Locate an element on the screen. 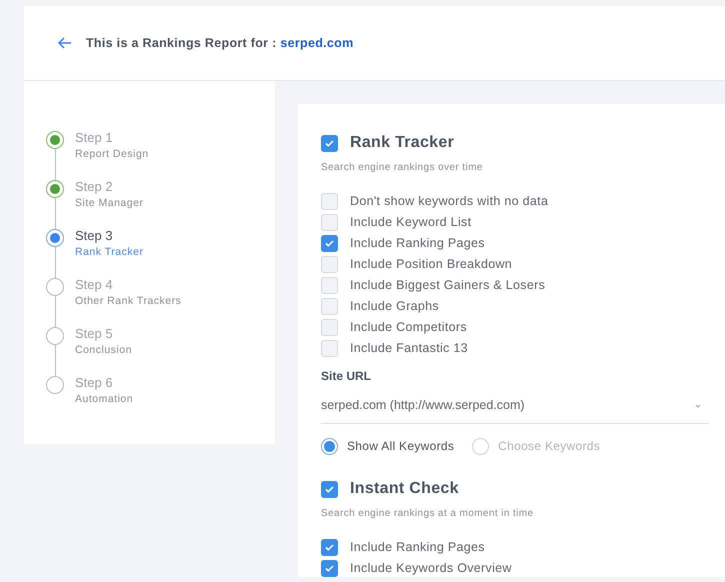 The width and height of the screenshot is (725, 582). option-label: Include Biggest Gainers & Losers is located at coordinates (448, 285).